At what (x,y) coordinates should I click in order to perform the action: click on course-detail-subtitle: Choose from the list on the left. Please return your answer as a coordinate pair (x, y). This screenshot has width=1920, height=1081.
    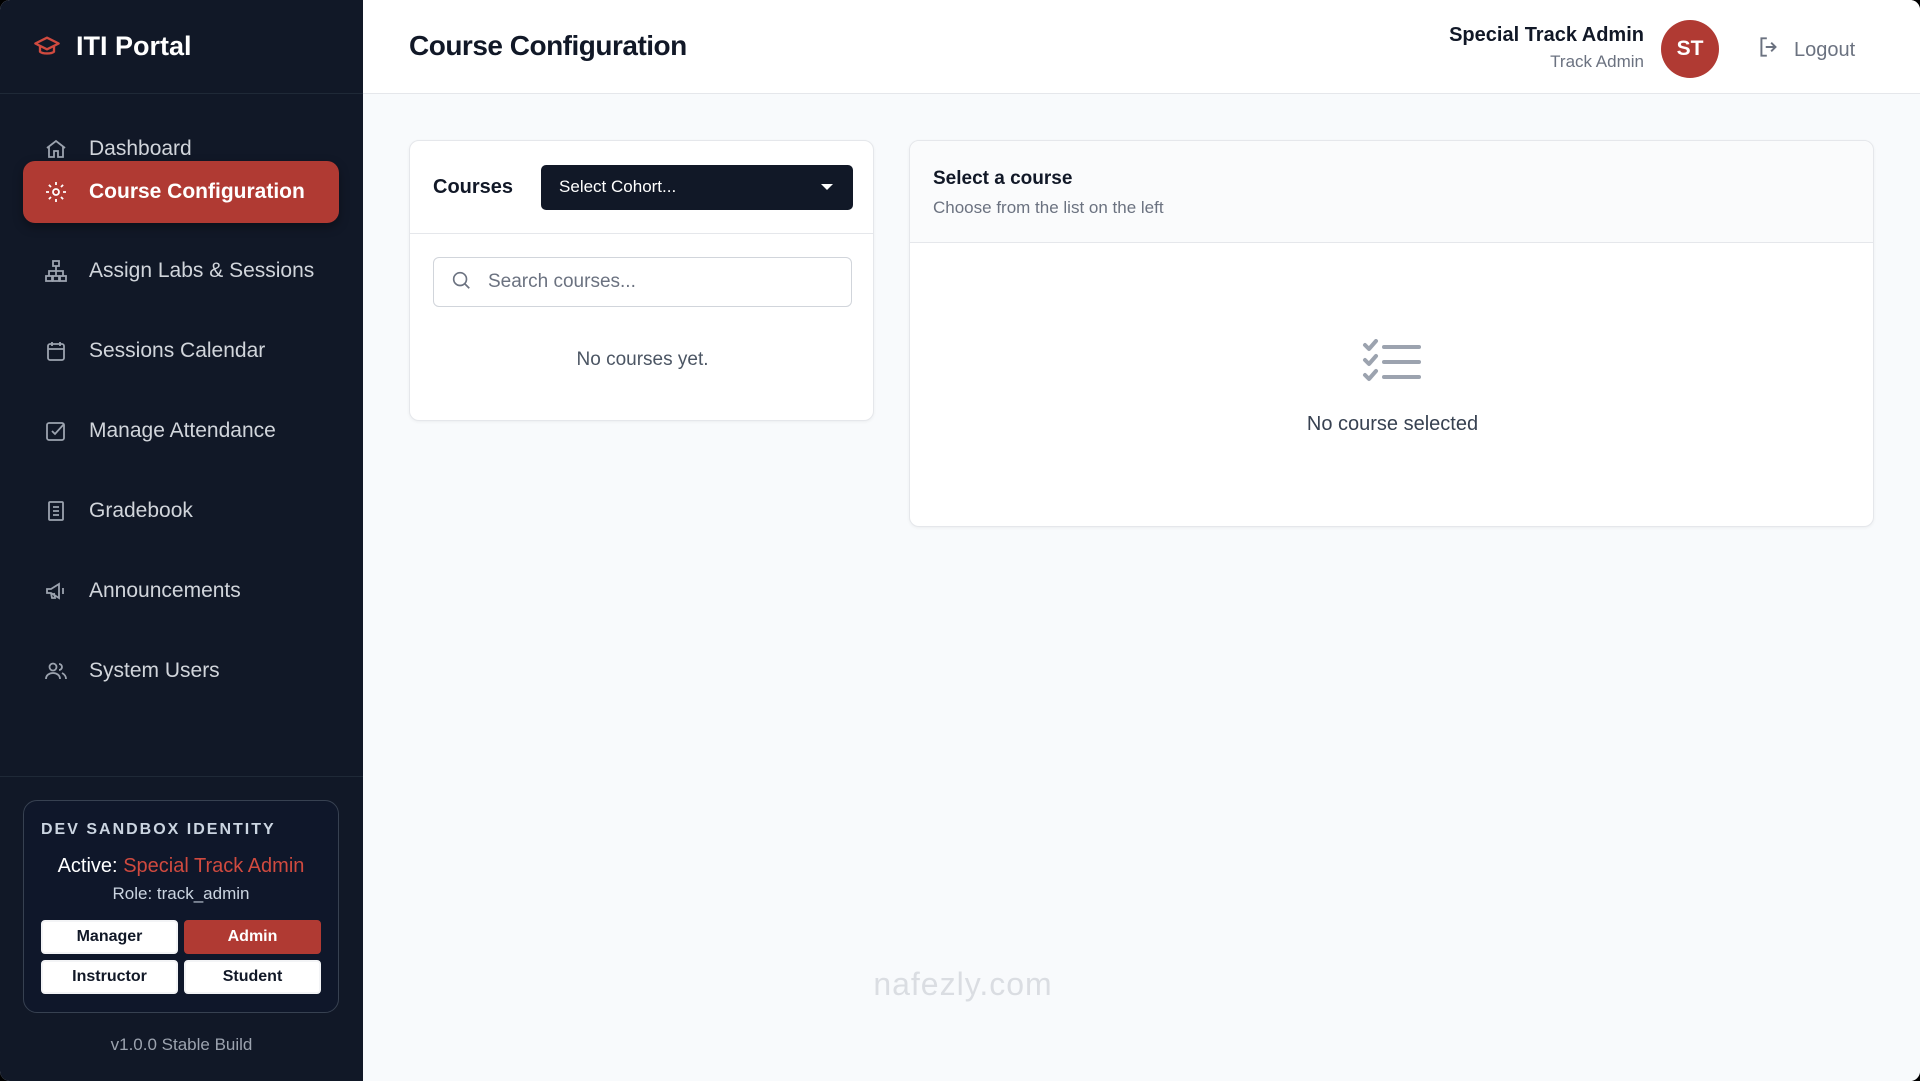
    Looking at the image, I should click on (1048, 207).